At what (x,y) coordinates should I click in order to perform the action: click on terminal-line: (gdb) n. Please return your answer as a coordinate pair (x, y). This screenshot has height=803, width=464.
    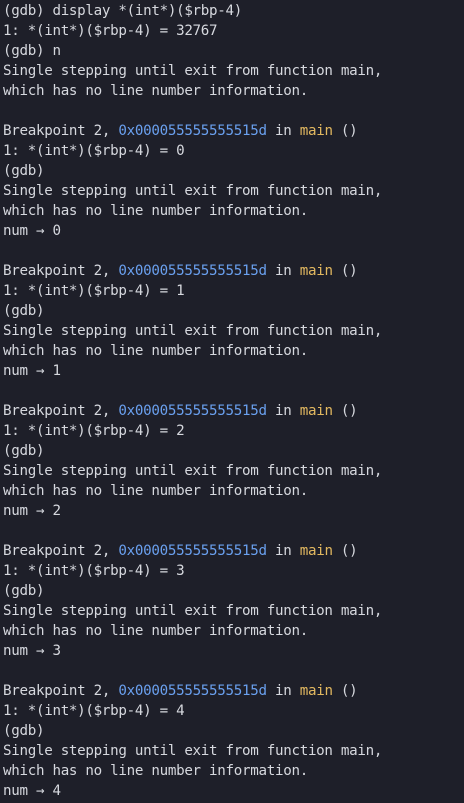
    Looking at the image, I should click on (32, 51).